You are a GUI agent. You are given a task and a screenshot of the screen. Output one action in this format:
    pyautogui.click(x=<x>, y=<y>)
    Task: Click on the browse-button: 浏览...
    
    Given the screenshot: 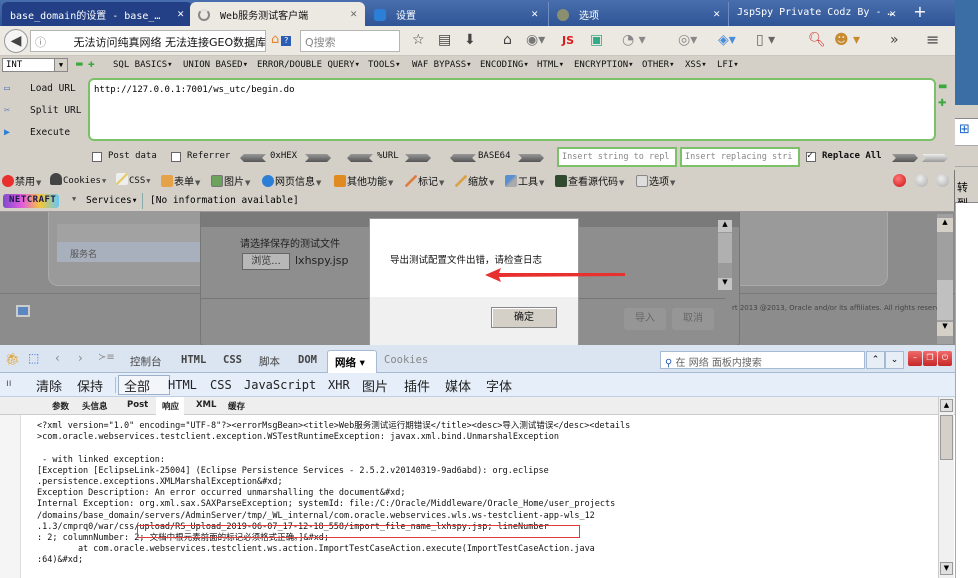 What is the action you would take?
    pyautogui.click(x=266, y=261)
    